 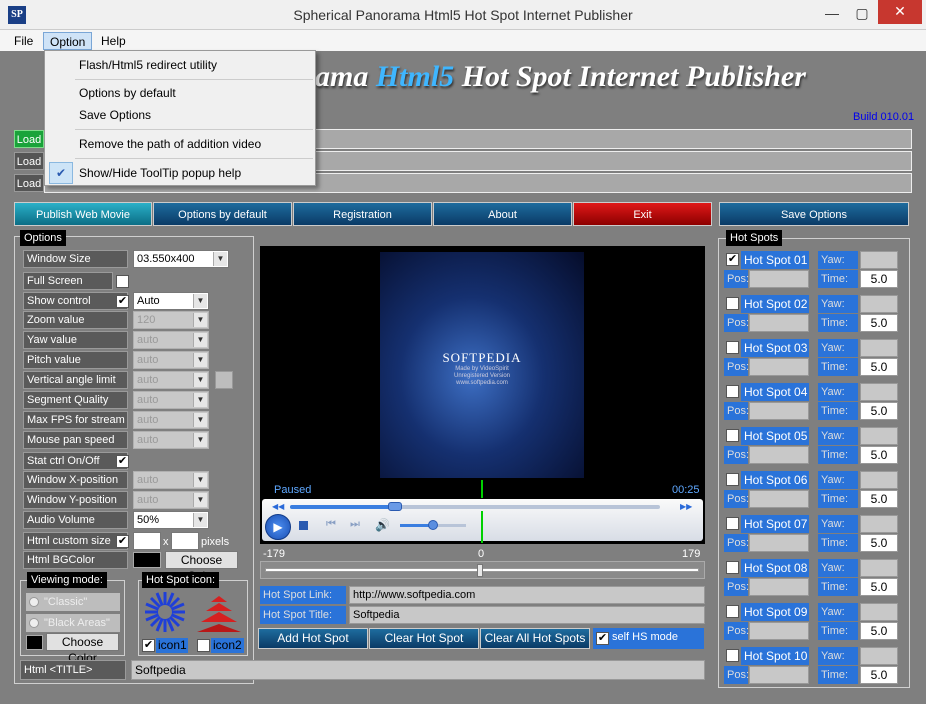 What do you see at coordinates (113, 41) in the screenshot?
I see `menu-help: Help` at bounding box center [113, 41].